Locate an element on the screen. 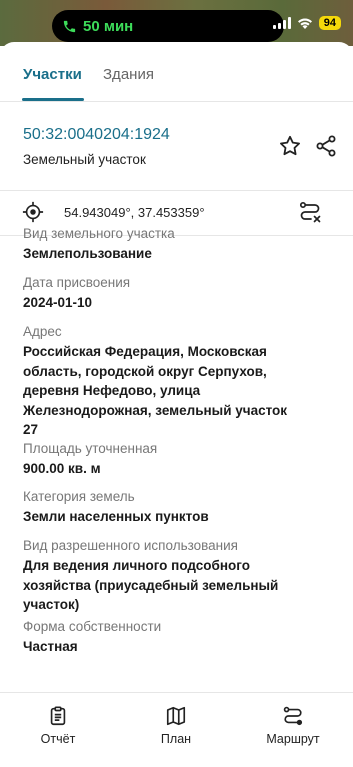 The height and width of the screenshot is (767, 353). property-label: Дата присвоения is located at coordinates (77, 282).